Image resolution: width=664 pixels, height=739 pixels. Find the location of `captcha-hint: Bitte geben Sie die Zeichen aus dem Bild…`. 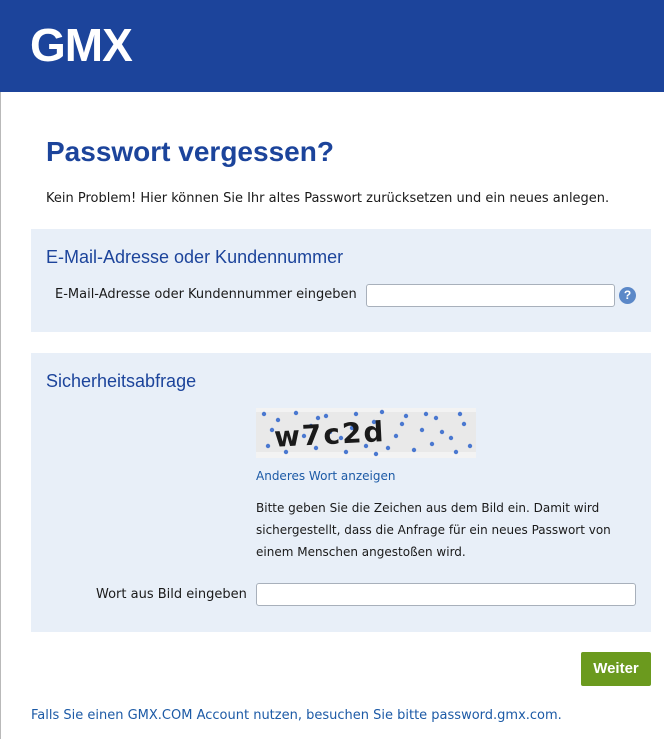

captcha-hint: Bitte geben Sie die Zeichen aus dem Bild… is located at coordinates (433, 530).